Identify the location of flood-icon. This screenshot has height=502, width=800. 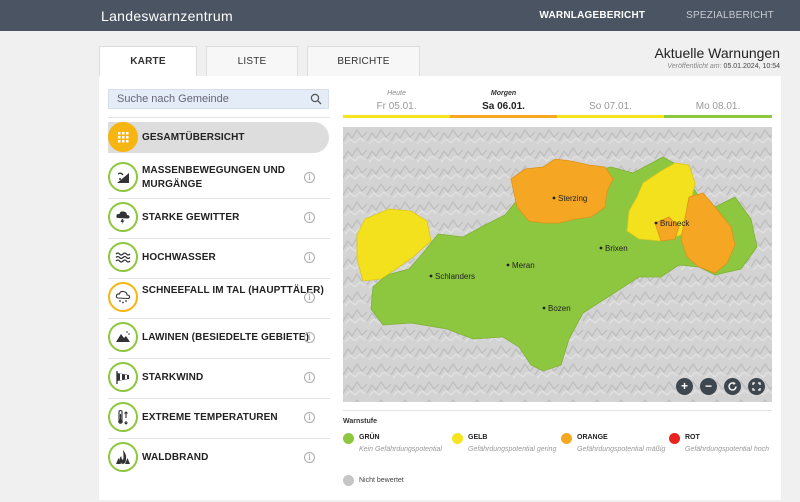
(123, 257).